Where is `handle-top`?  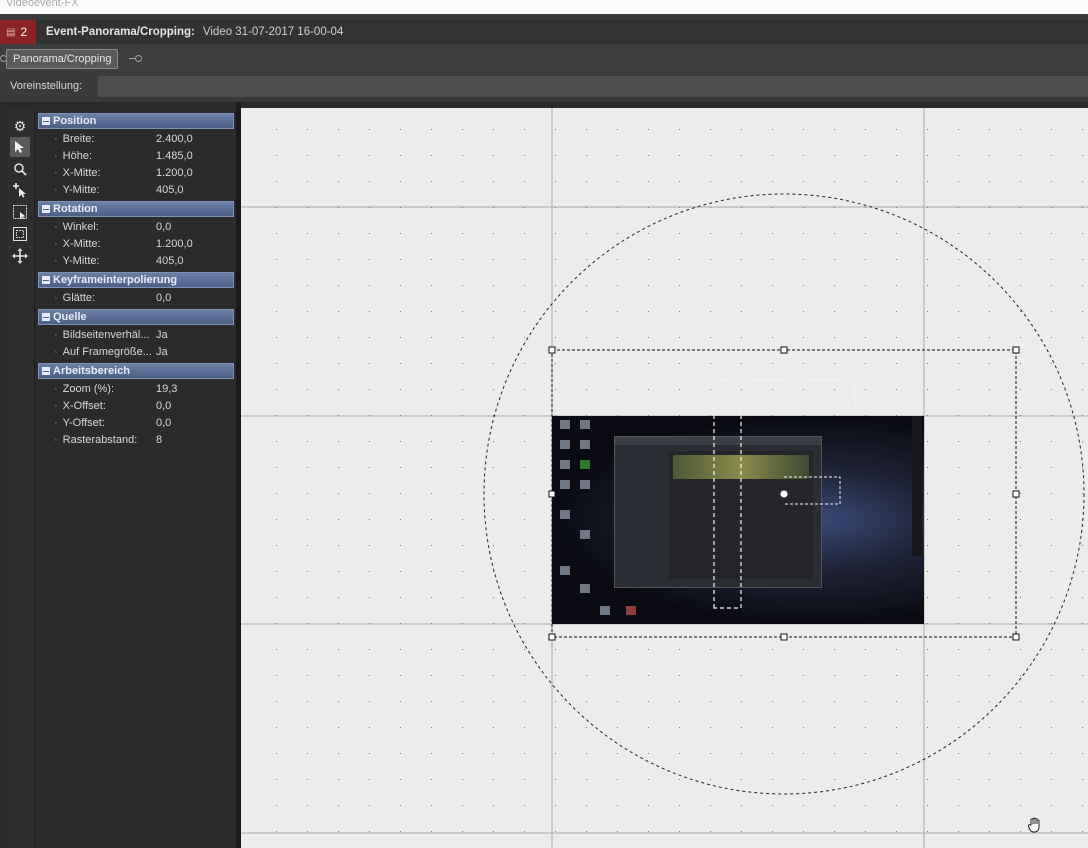 handle-top is located at coordinates (784, 350).